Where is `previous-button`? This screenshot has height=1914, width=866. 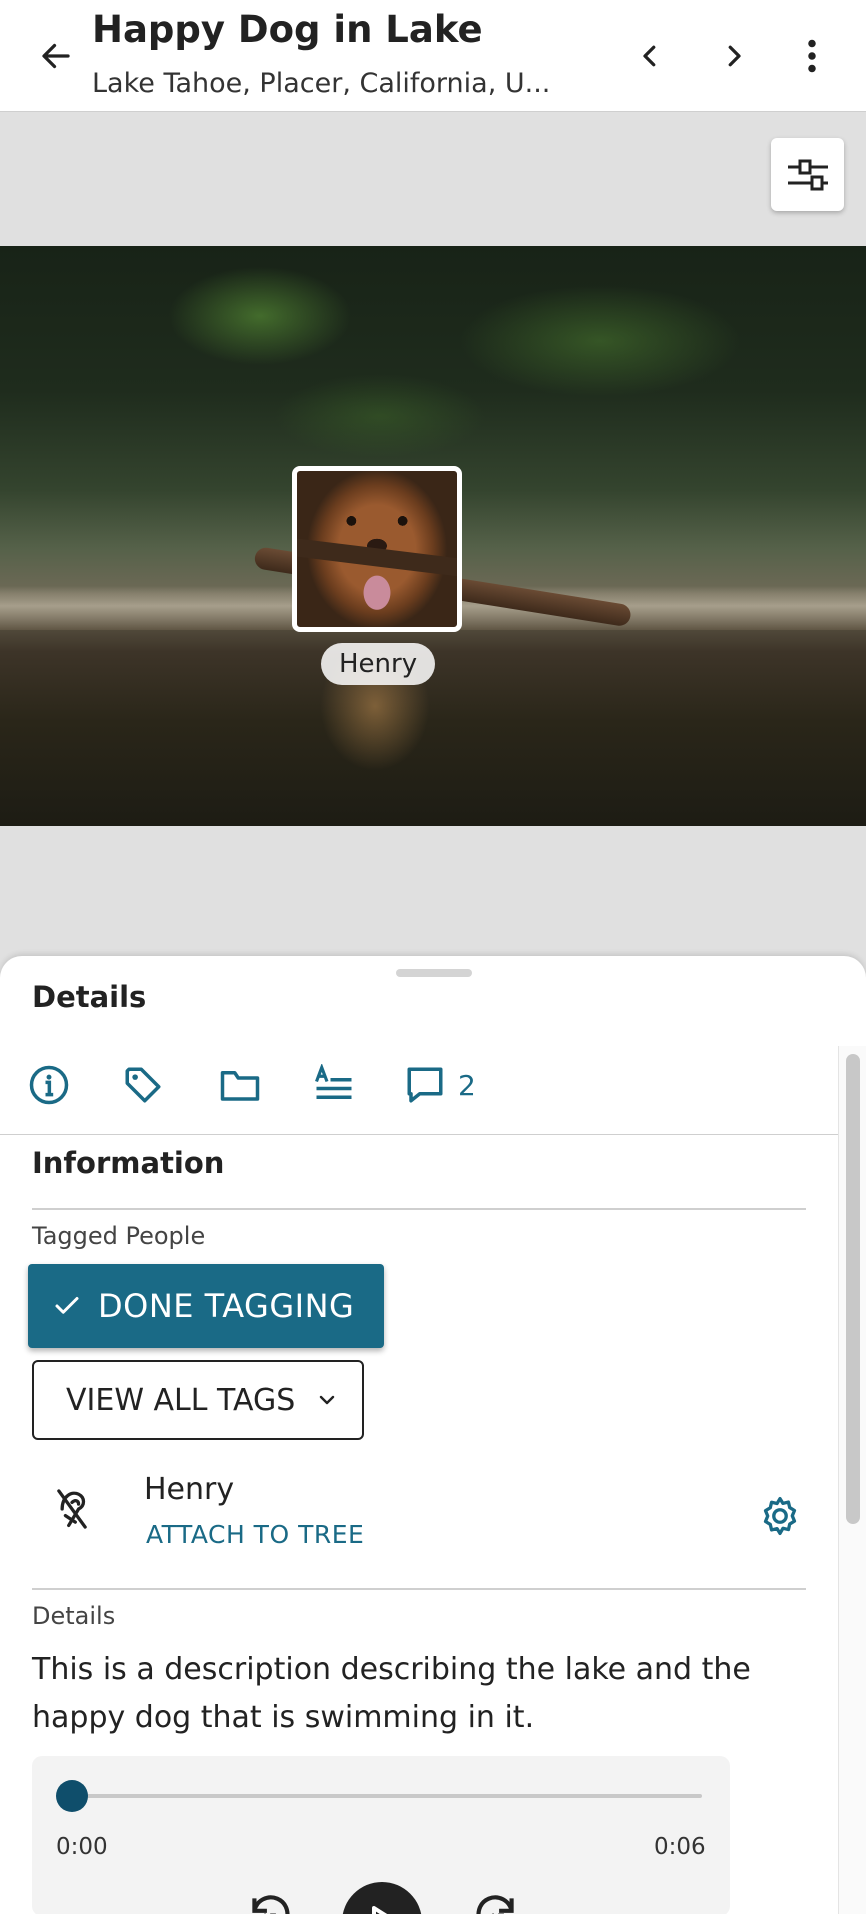 previous-button is located at coordinates (650, 56).